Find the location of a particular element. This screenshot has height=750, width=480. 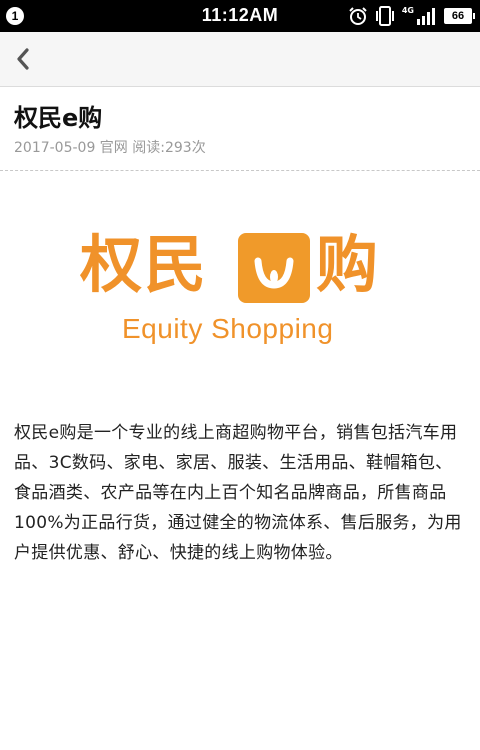

vibrate-icon is located at coordinates (384, 16).